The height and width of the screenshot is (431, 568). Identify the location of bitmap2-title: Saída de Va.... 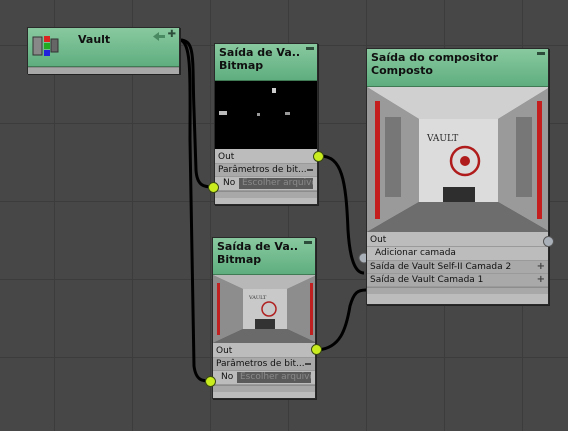
(258, 246).